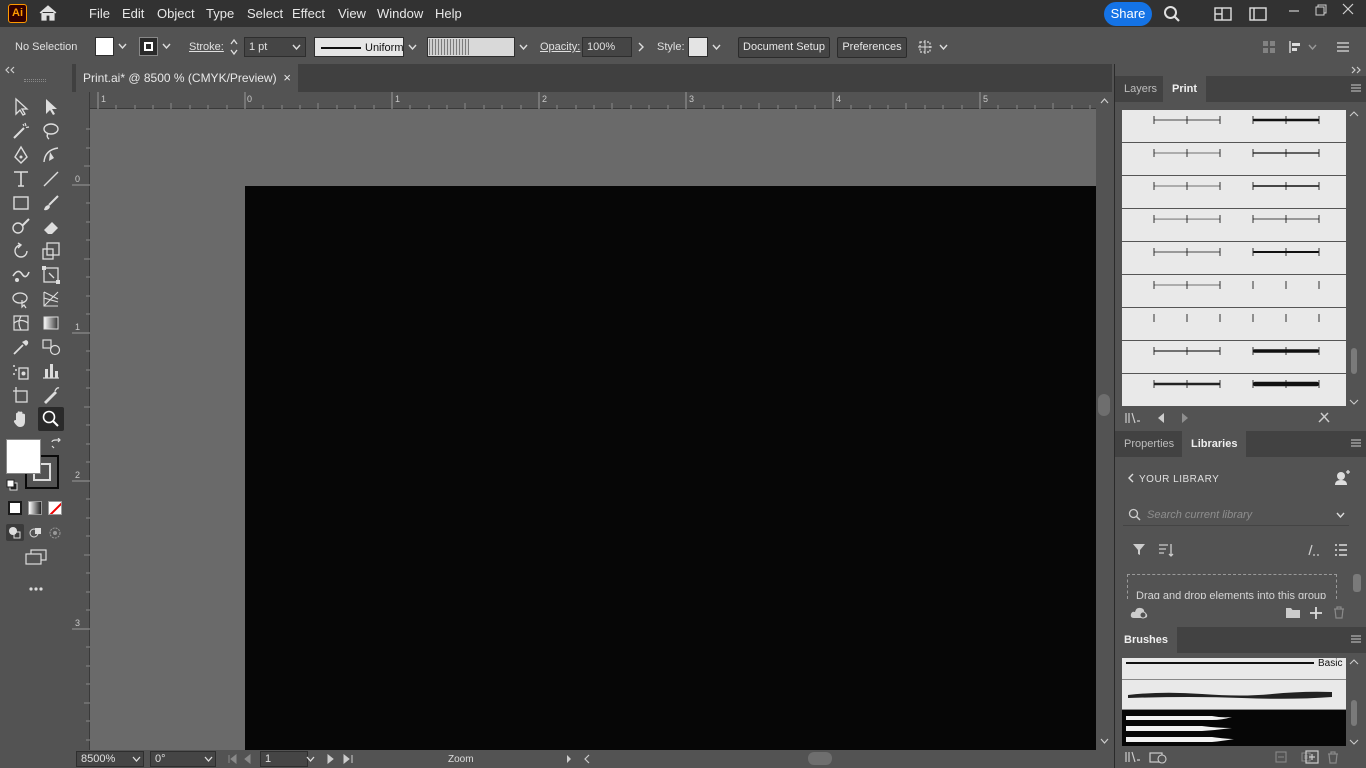  I want to click on fill-color-box, so click(23, 456).